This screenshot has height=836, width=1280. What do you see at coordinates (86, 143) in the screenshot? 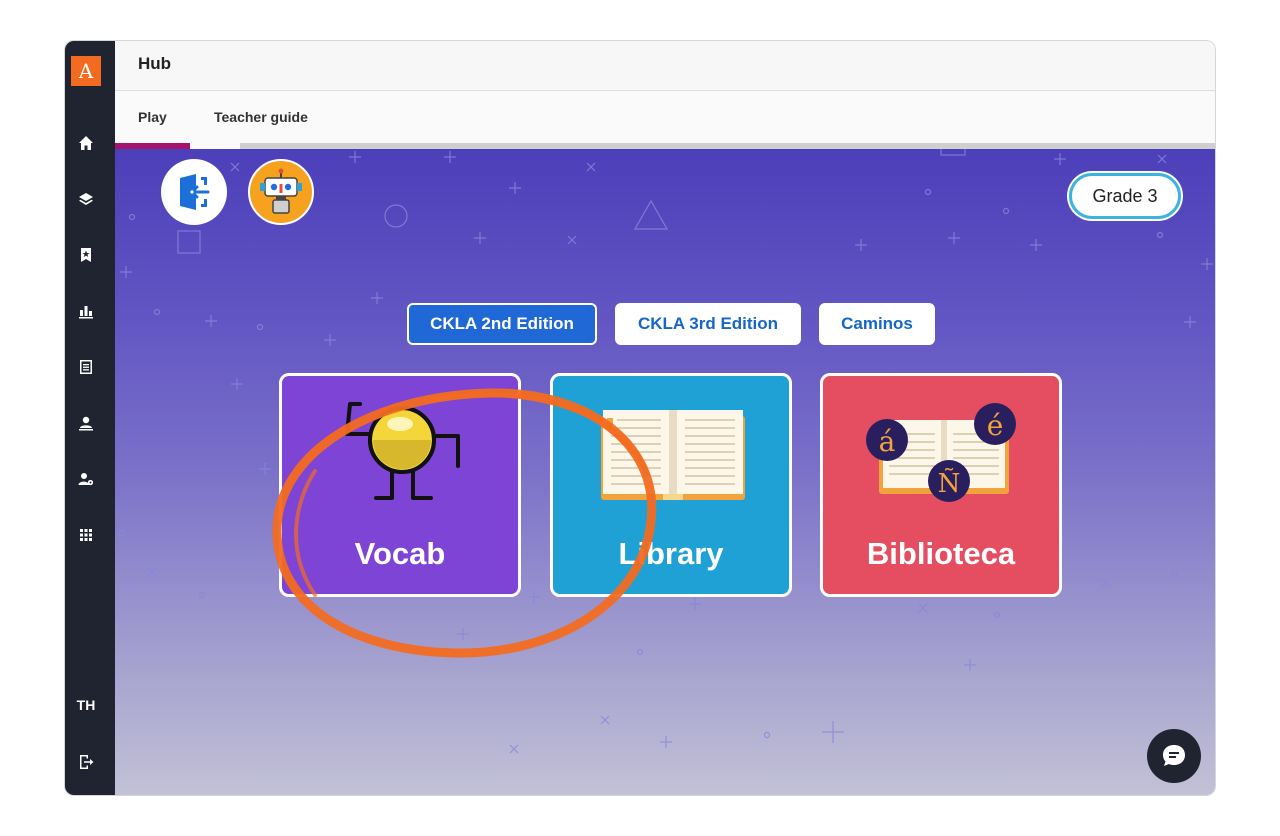
I see `home-icon` at bounding box center [86, 143].